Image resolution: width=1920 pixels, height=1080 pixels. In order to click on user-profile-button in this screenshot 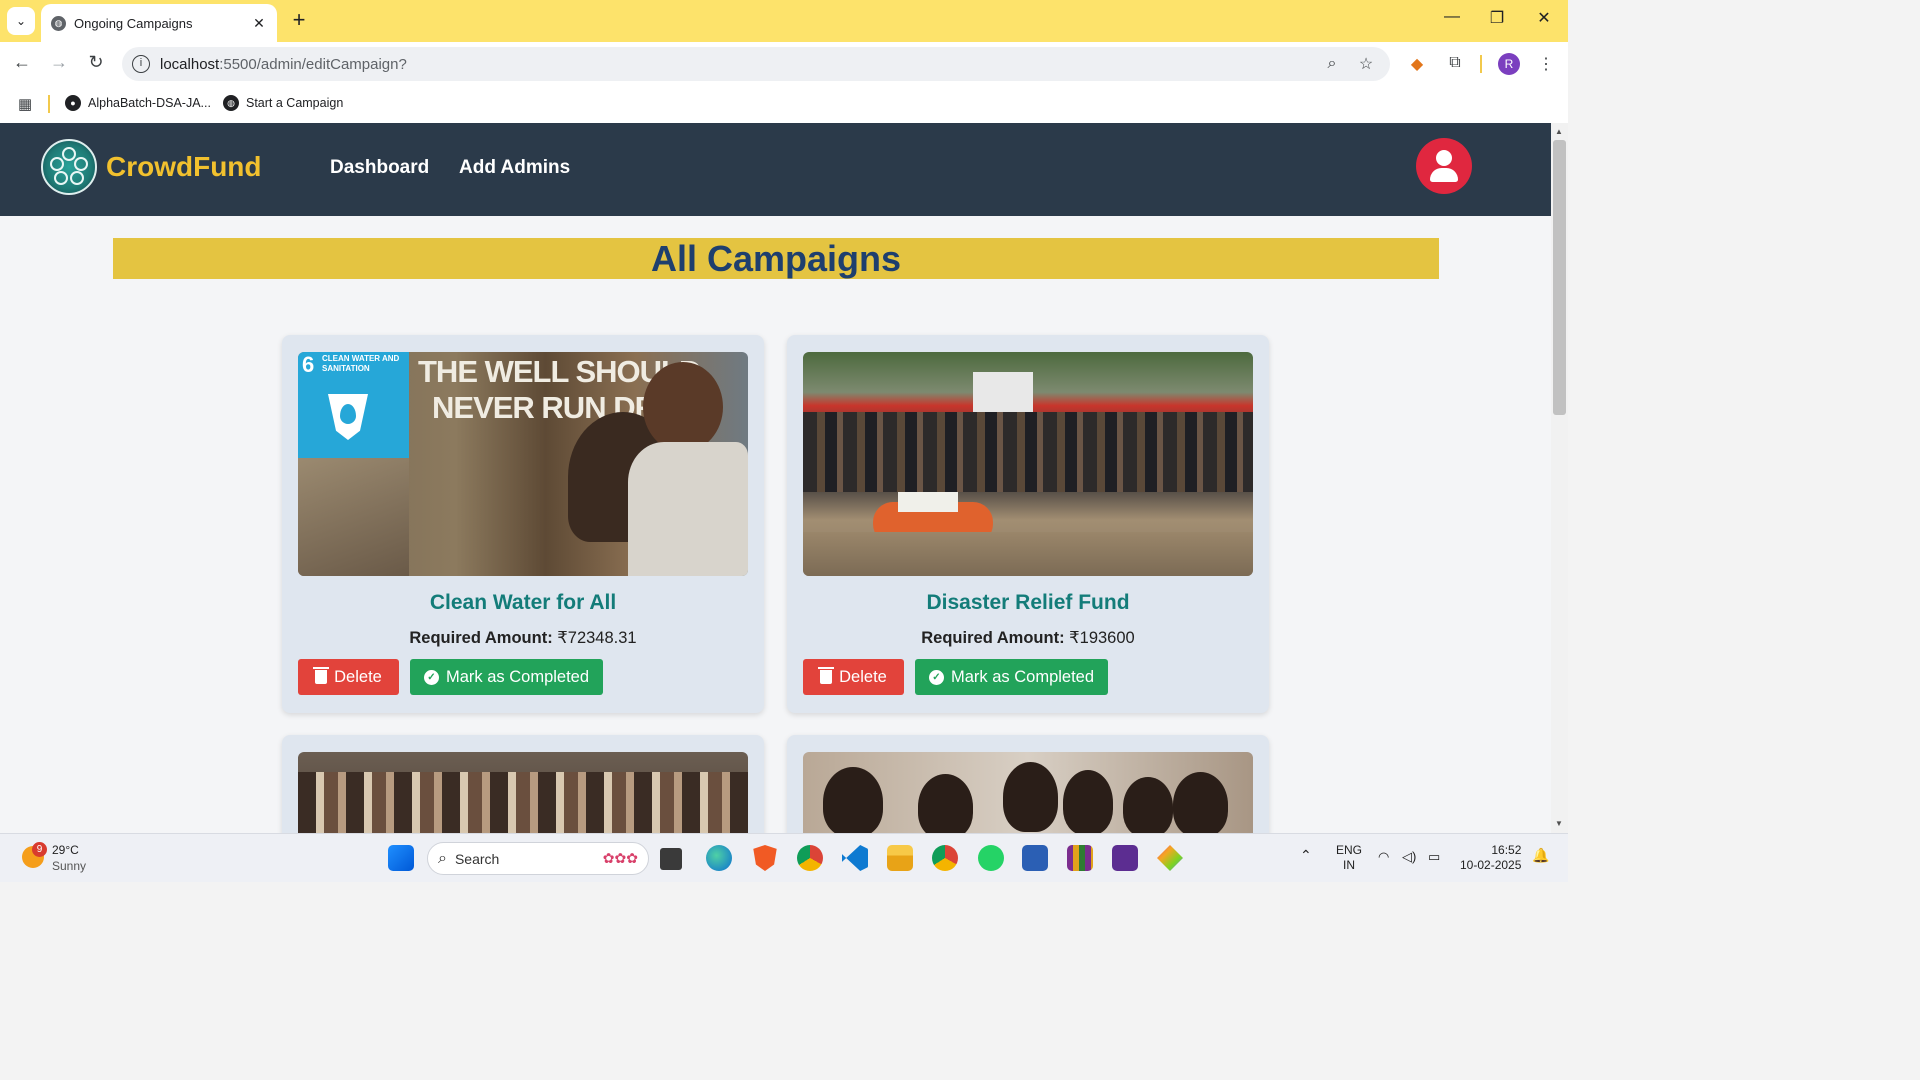, I will do `click(1444, 166)`.